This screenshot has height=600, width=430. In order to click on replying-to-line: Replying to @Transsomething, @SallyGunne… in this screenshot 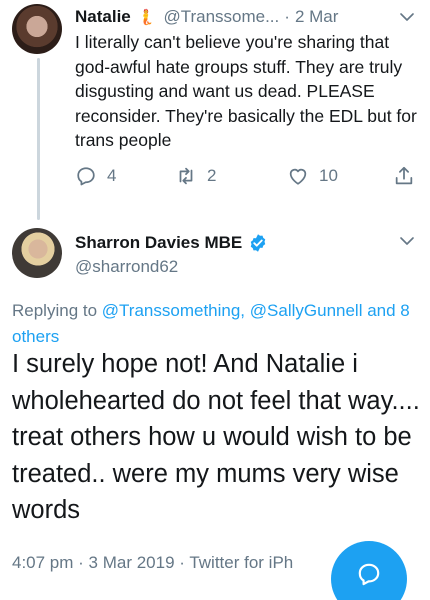, I will do `click(217, 324)`.